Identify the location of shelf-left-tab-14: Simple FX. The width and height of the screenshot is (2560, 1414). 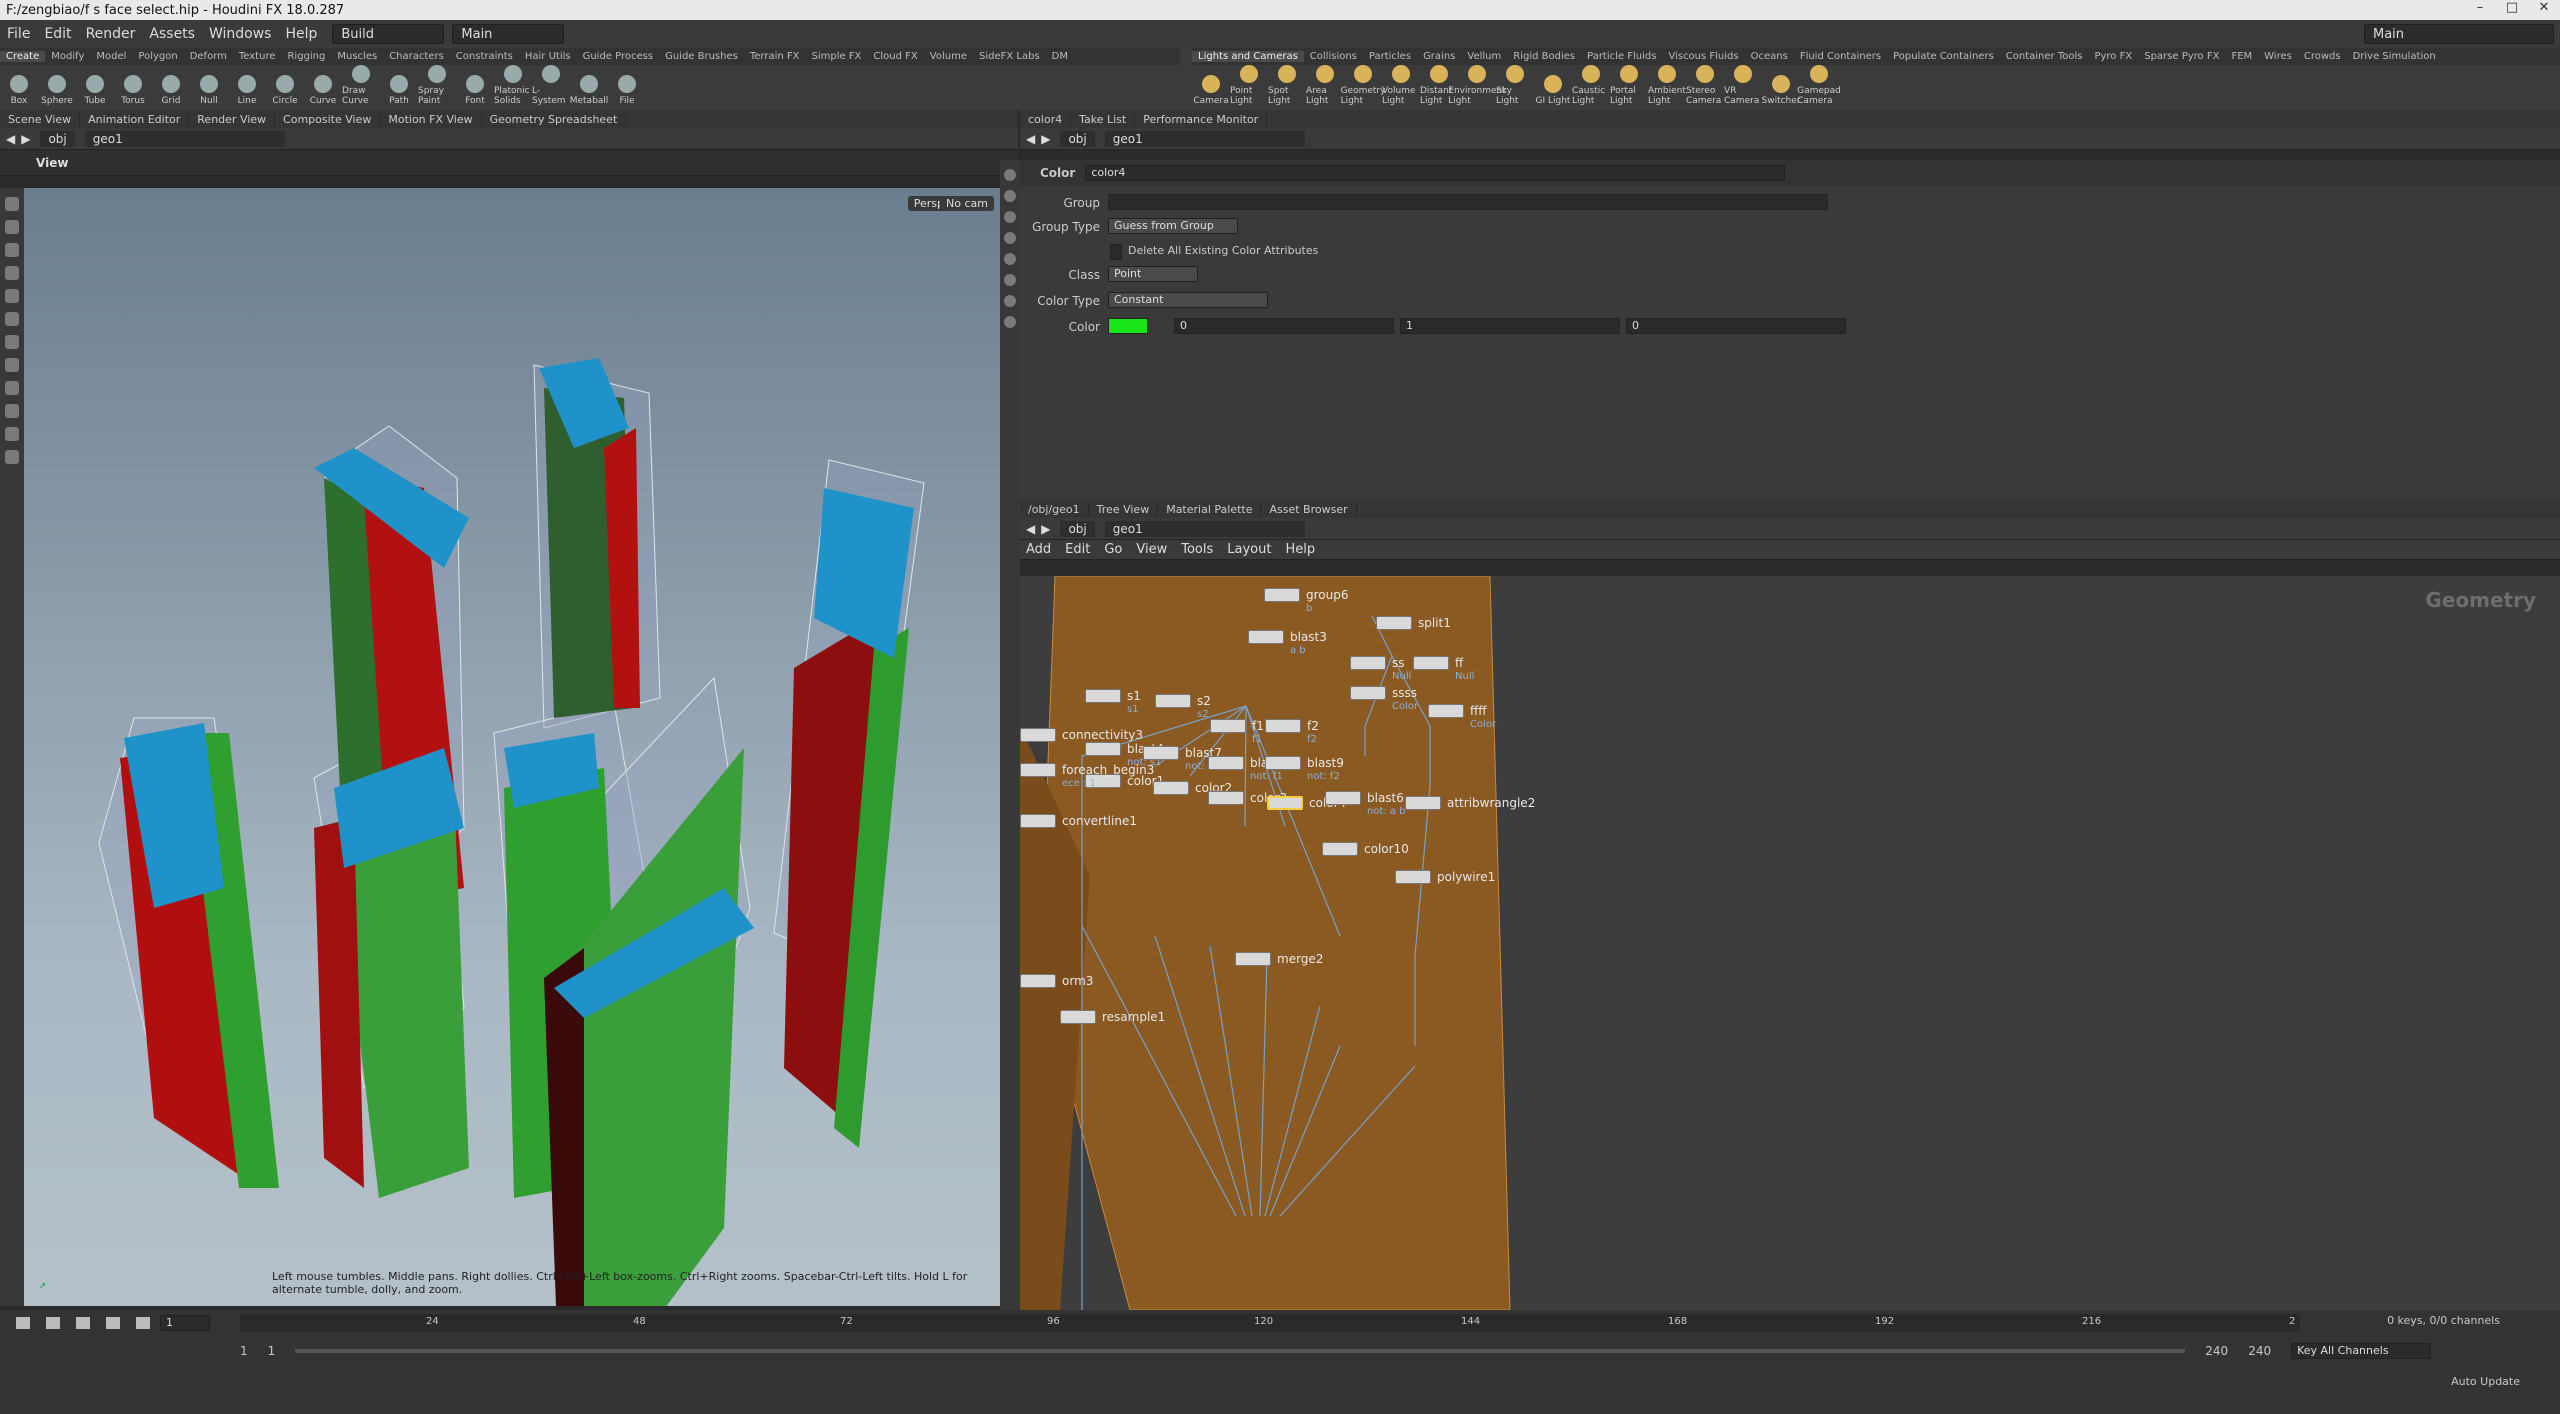
(836, 56).